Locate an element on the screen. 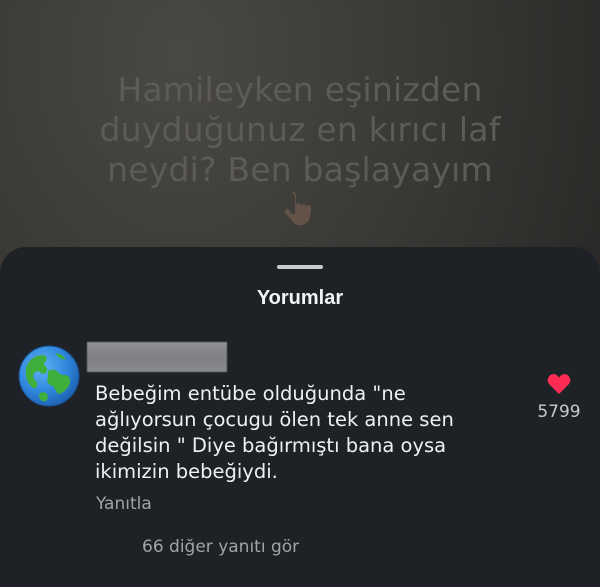 The width and height of the screenshot is (600, 587). comment-line: Bebeğim entübe olduğunda "ne is located at coordinates (250, 393).